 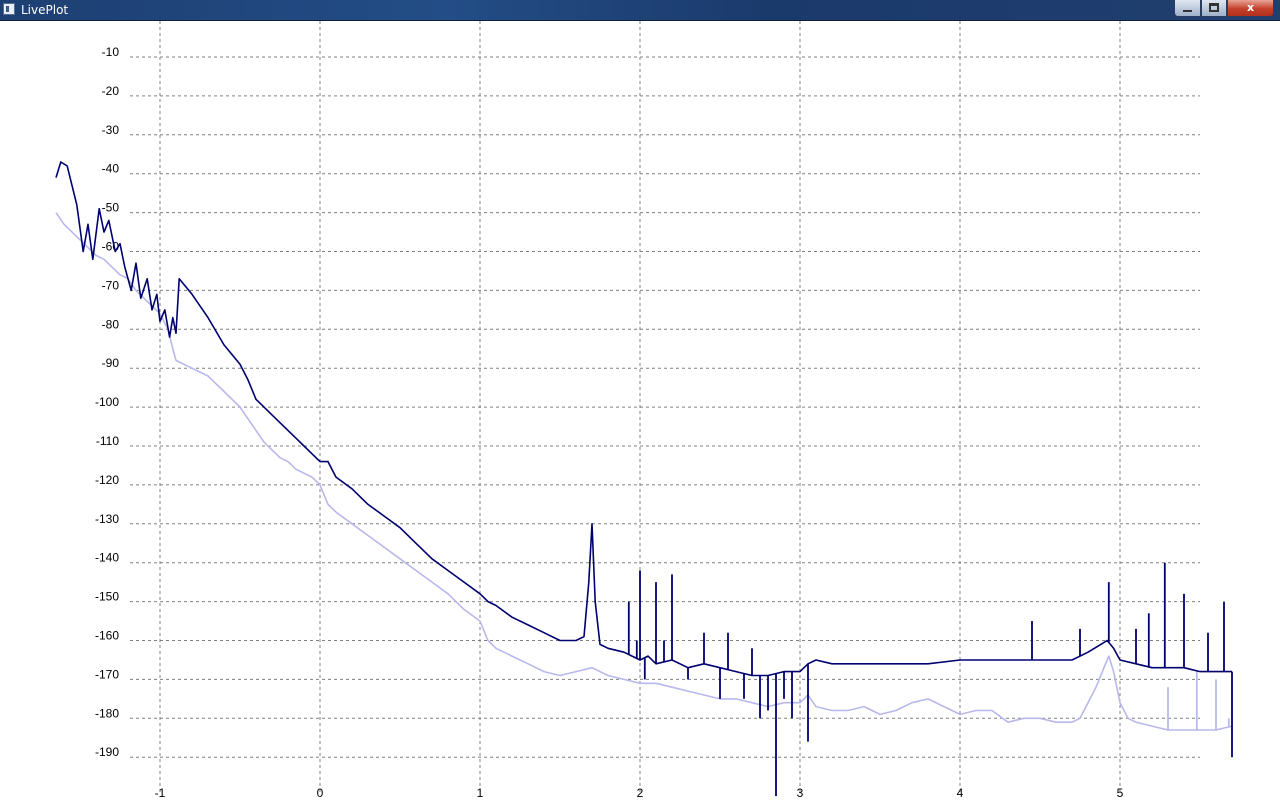 What do you see at coordinates (480, 793) in the screenshot?
I see `x-tick-label: 1` at bounding box center [480, 793].